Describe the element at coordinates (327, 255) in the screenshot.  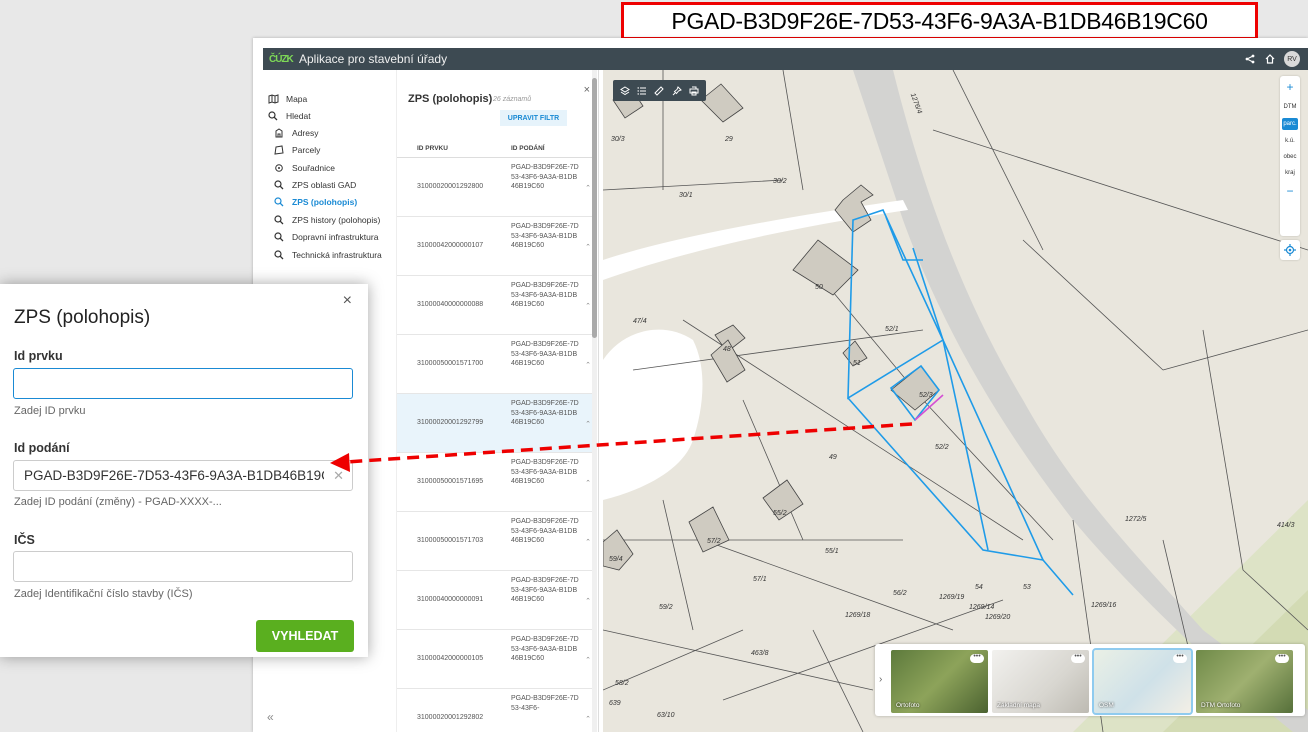
I see `nav-item-technicka: Technická infrastruktura` at that location.